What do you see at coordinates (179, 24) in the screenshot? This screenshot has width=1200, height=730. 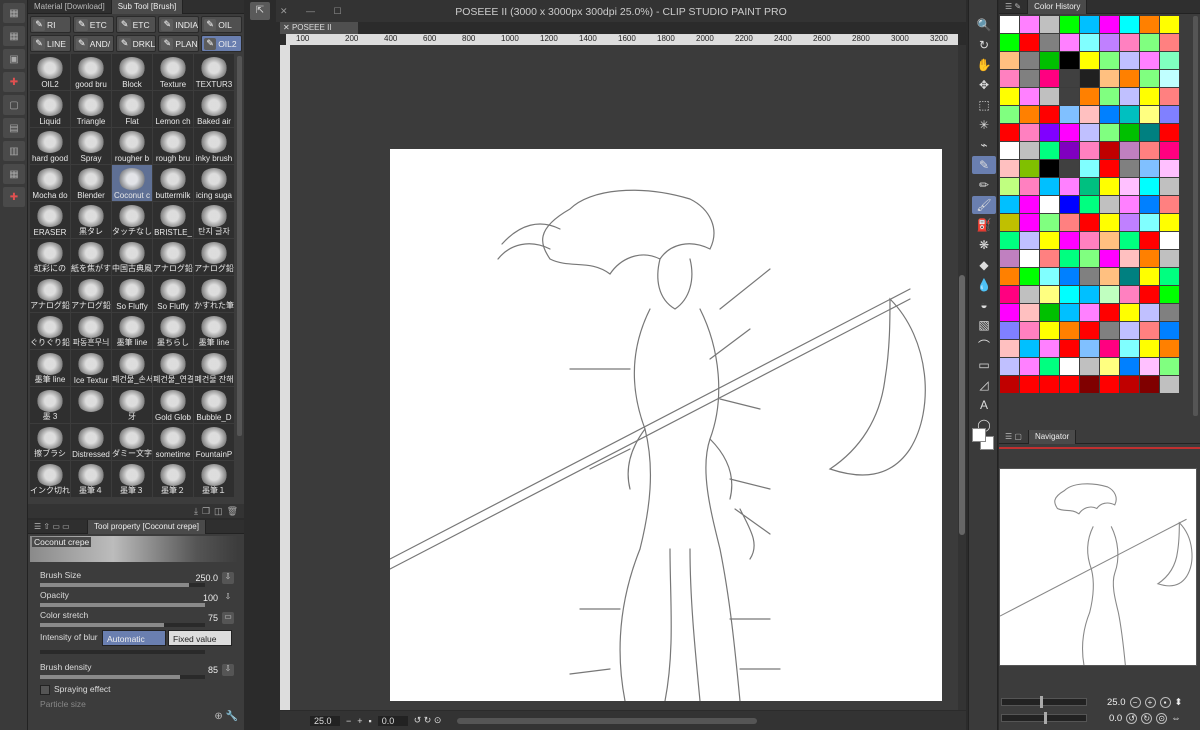 I see `brush-group-button: ✎ INDIA` at bounding box center [179, 24].